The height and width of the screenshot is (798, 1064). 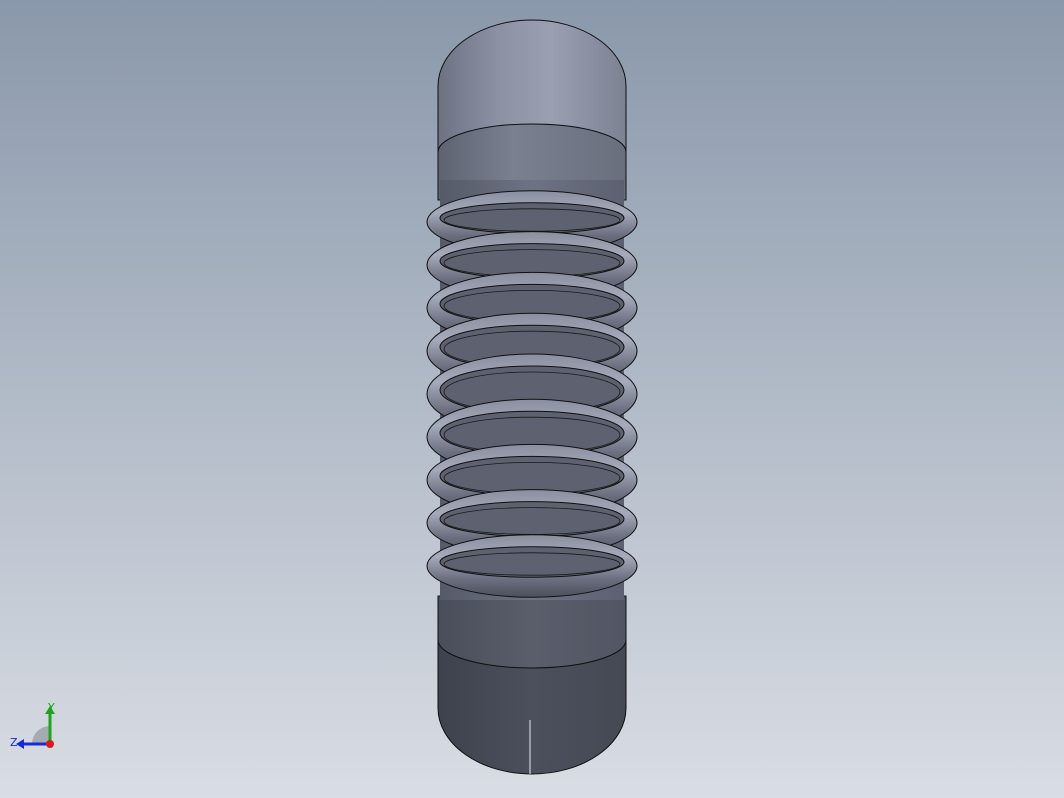 I want to click on corrugation-ring, so click(x=532, y=566).